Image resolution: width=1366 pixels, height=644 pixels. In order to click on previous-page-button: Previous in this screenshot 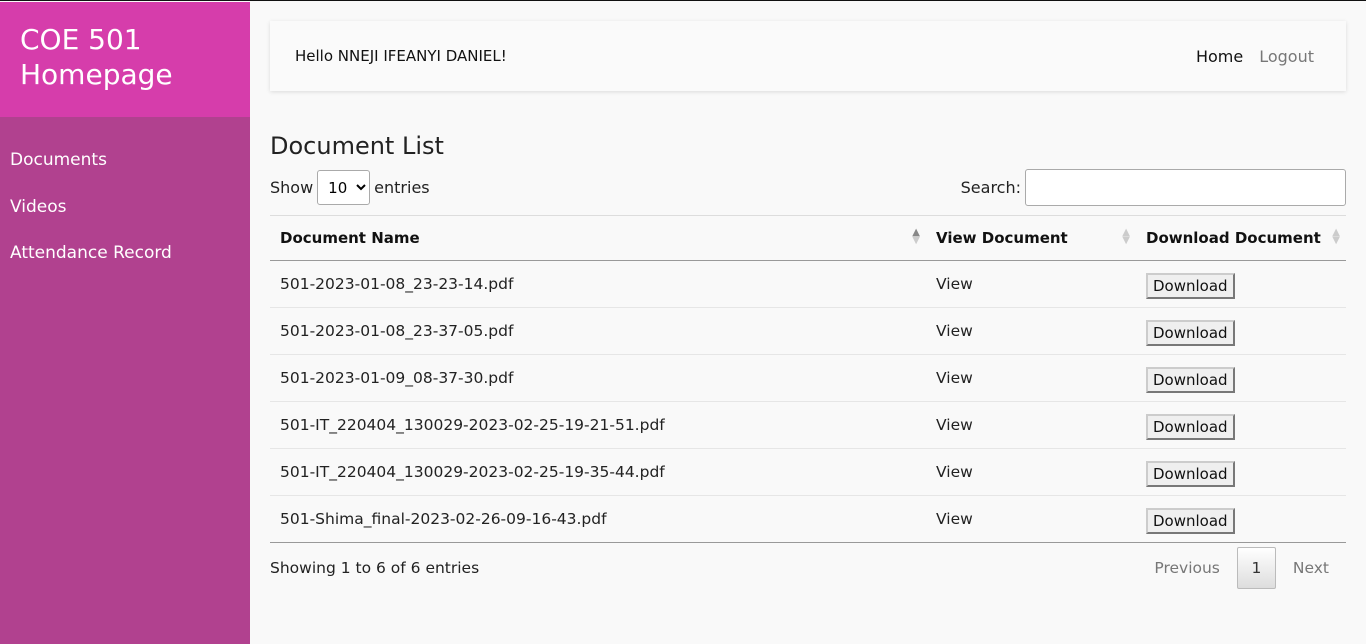, I will do `click(1187, 568)`.